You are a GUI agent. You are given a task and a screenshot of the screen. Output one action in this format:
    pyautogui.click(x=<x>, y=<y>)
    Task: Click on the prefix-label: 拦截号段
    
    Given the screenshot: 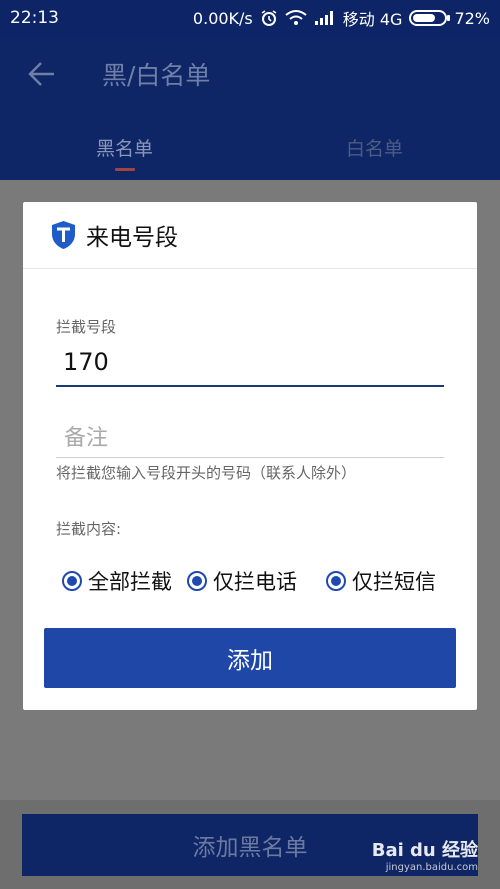 What is the action you would take?
    pyautogui.click(x=86, y=327)
    